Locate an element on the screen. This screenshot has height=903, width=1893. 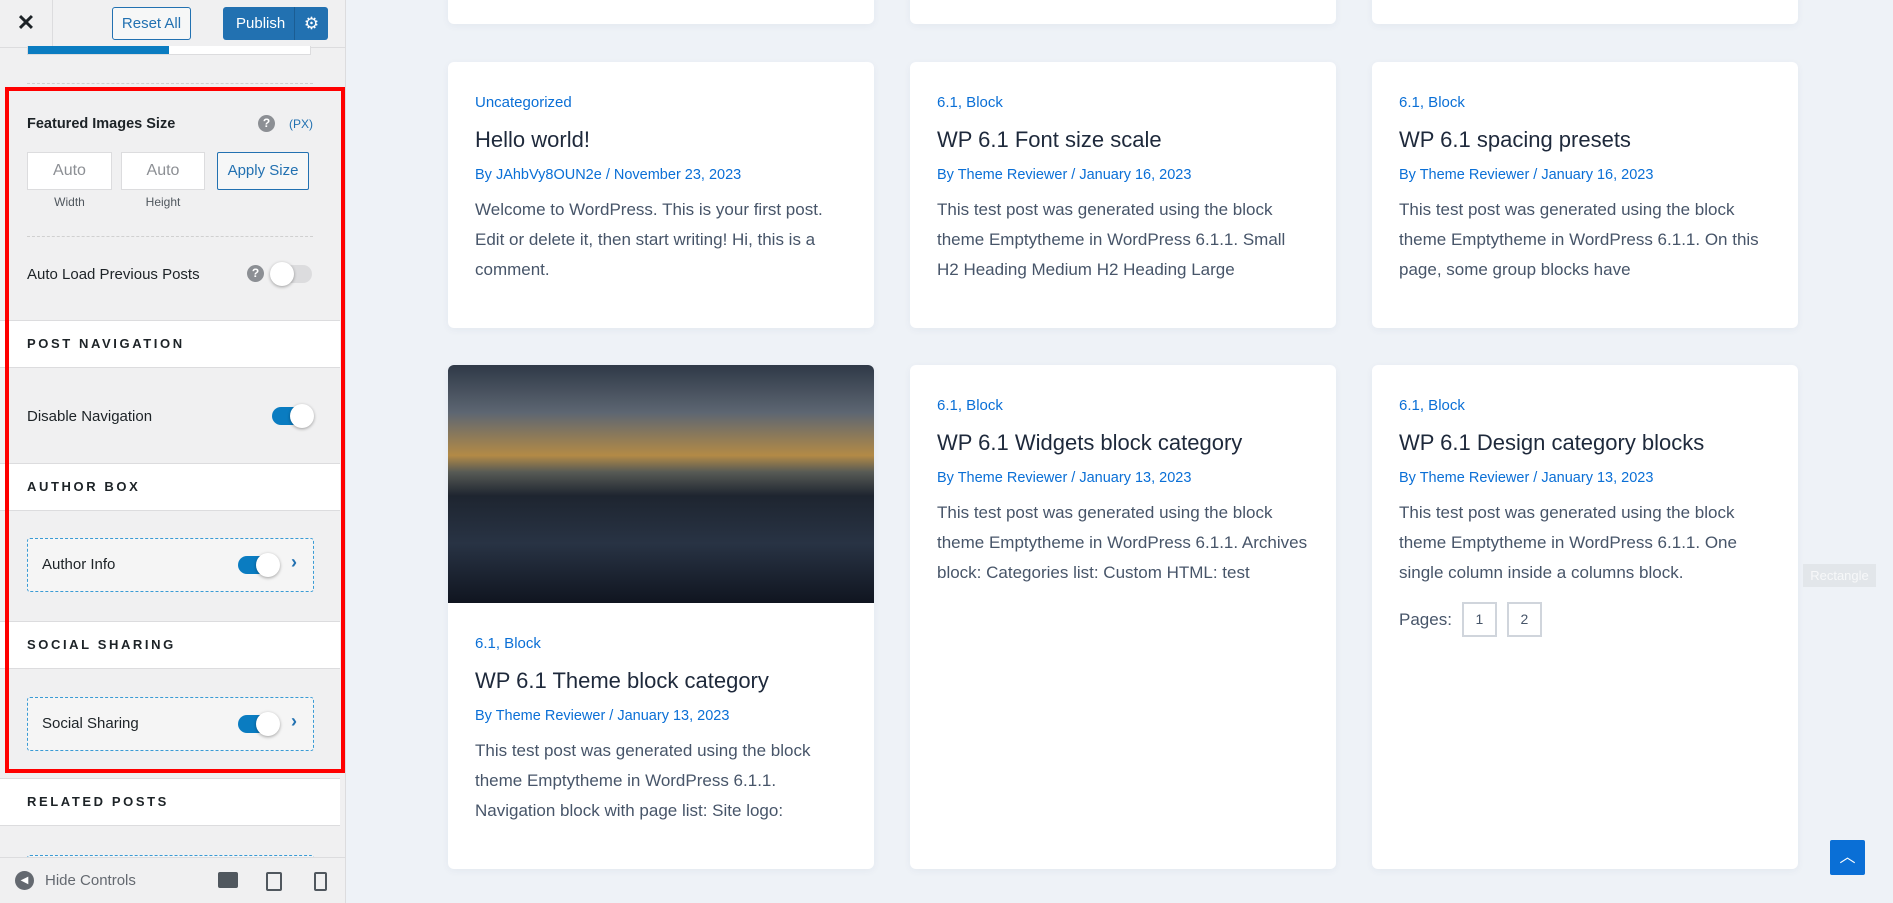
rectangle-tooltip: Rectangle is located at coordinates (1839, 575).